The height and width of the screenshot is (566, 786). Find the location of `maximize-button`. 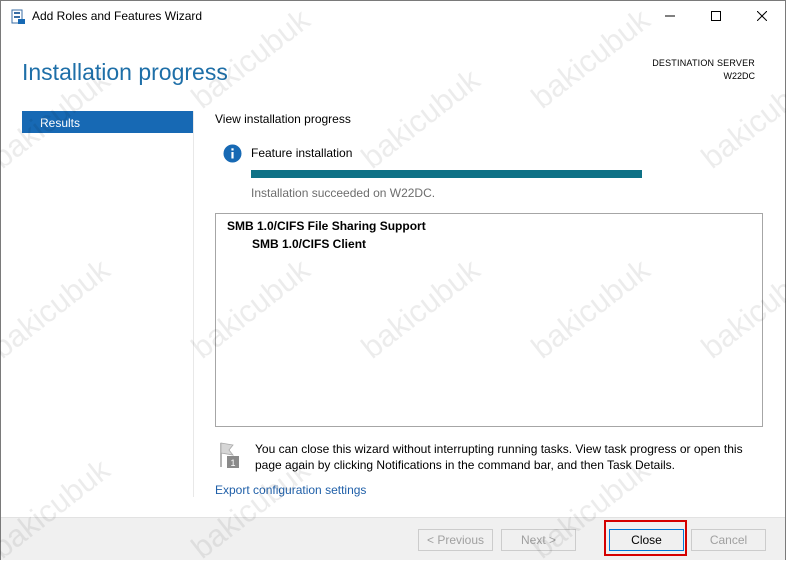

maximize-button is located at coordinates (716, 16).